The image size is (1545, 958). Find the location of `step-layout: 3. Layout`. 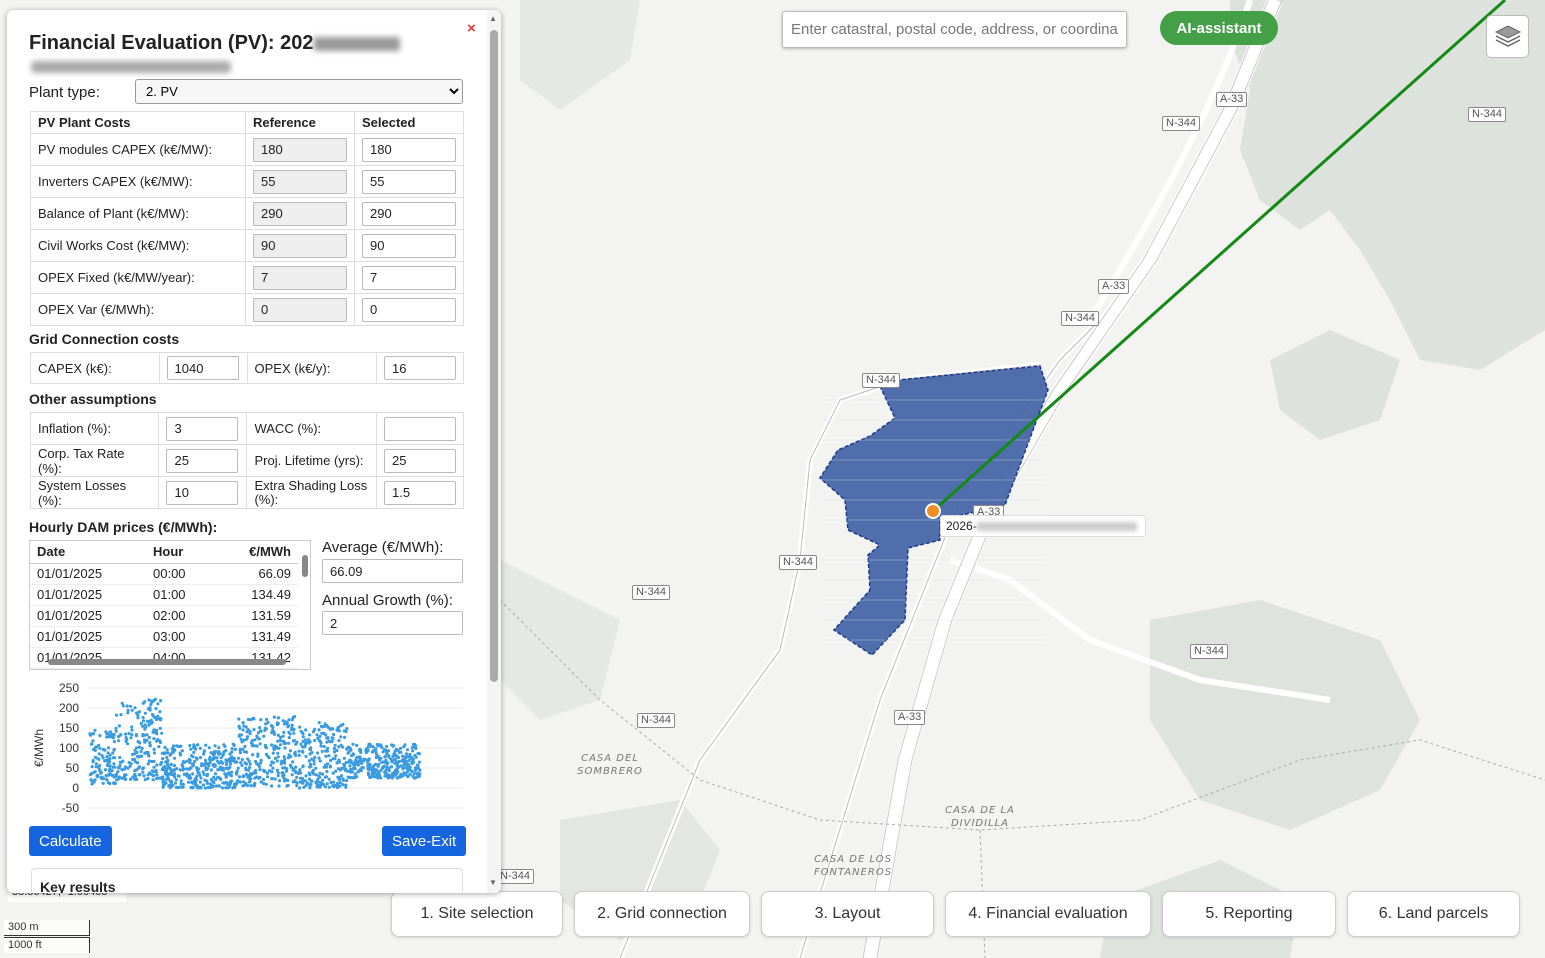

step-layout: 3. Layout is located at coordinates (847, 914).